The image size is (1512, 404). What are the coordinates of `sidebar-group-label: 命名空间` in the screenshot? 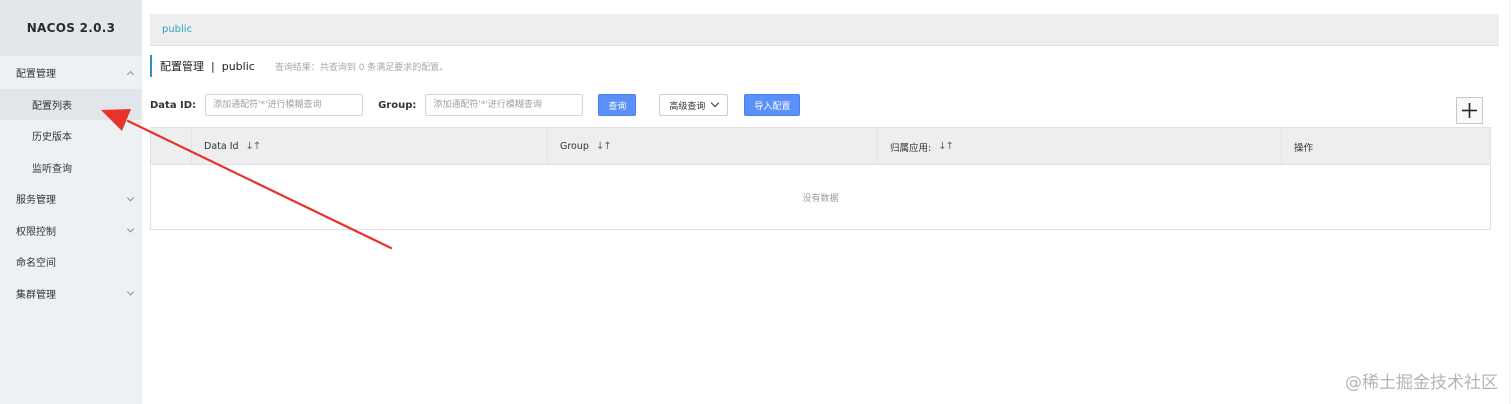 It's located at (36, 264).